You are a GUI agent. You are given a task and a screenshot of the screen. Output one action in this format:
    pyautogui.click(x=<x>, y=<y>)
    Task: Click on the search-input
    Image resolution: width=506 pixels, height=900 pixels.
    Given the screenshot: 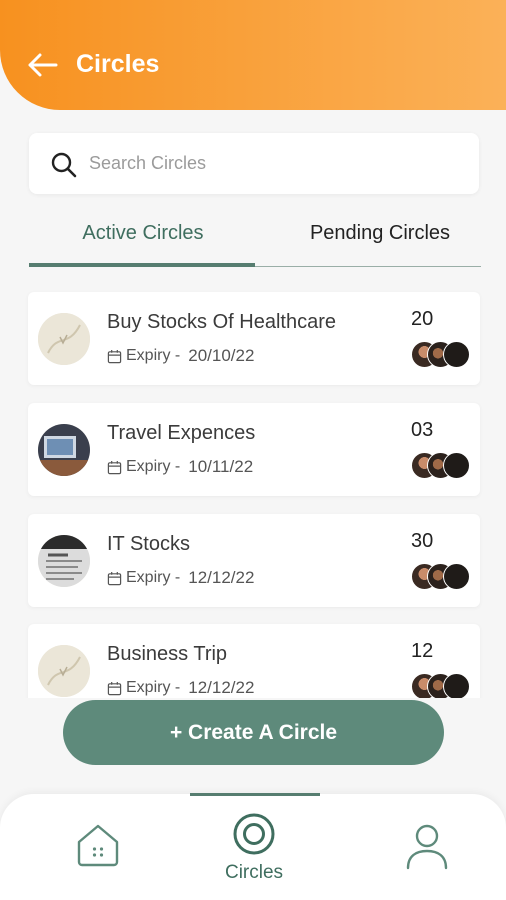 What is the action you would take?
    pyautogui.click(x=274, y=163)
    